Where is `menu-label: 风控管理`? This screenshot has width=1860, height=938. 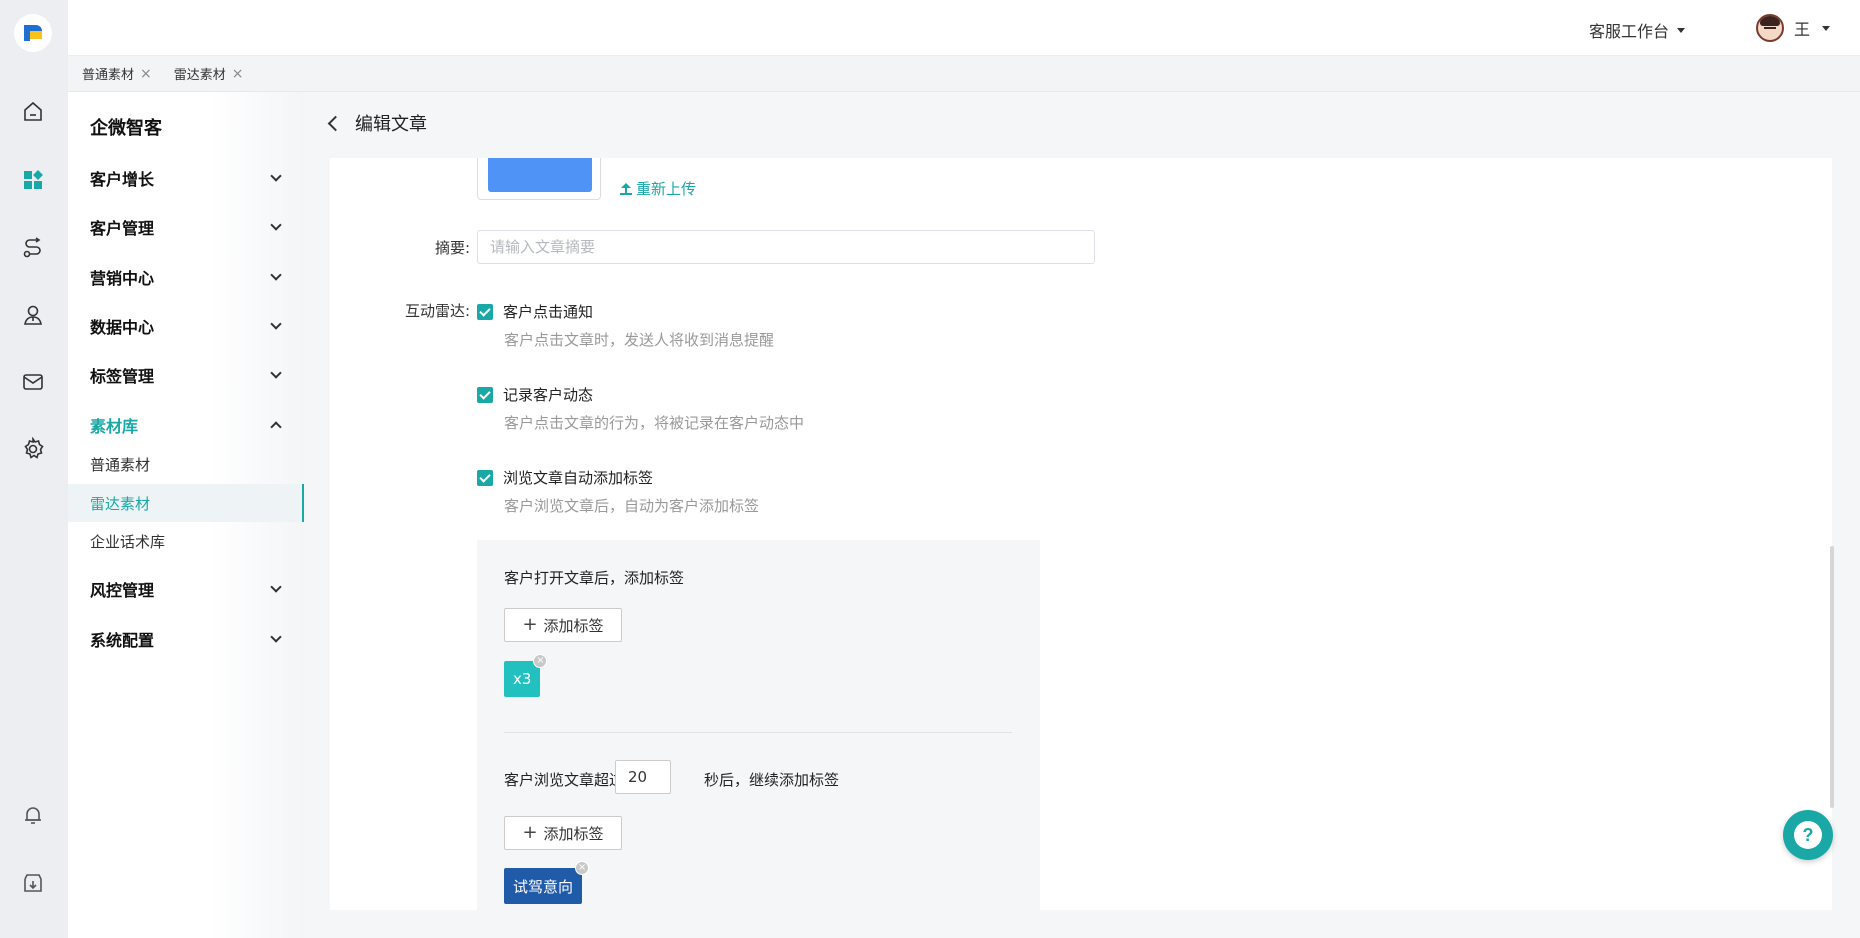
menu-label: 风控管理 is located at coordinates (122, 590).